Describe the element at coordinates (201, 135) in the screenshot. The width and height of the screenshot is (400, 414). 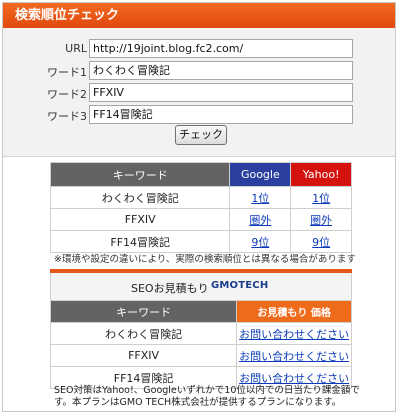
I see `check-button: チェック` at that location.